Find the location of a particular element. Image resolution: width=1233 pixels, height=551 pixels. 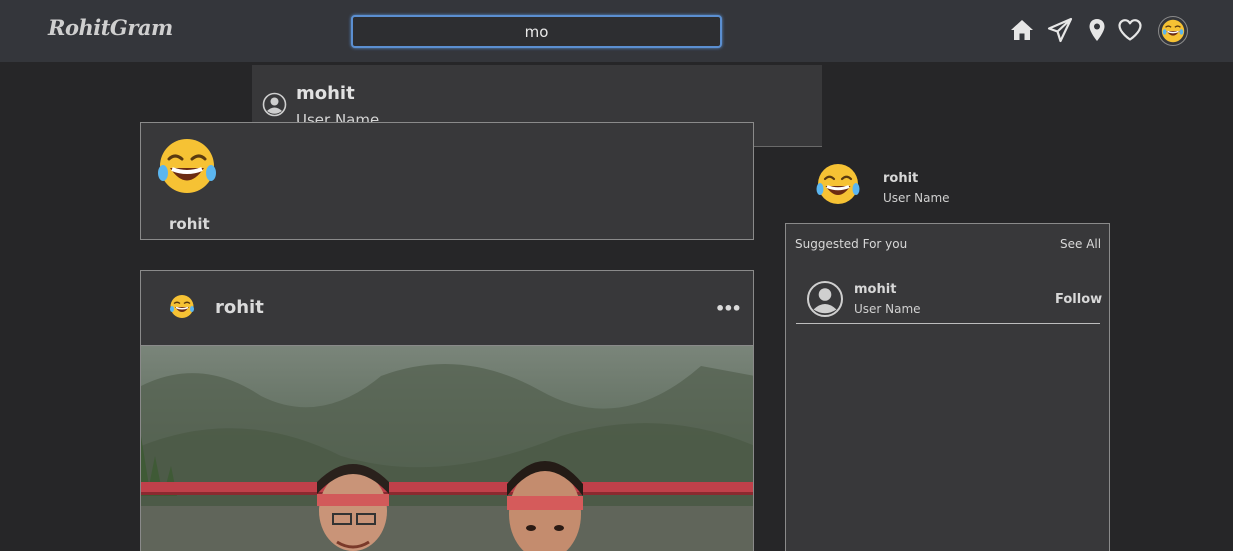

follow-button: Follow is located at coordinates (1078, 299).